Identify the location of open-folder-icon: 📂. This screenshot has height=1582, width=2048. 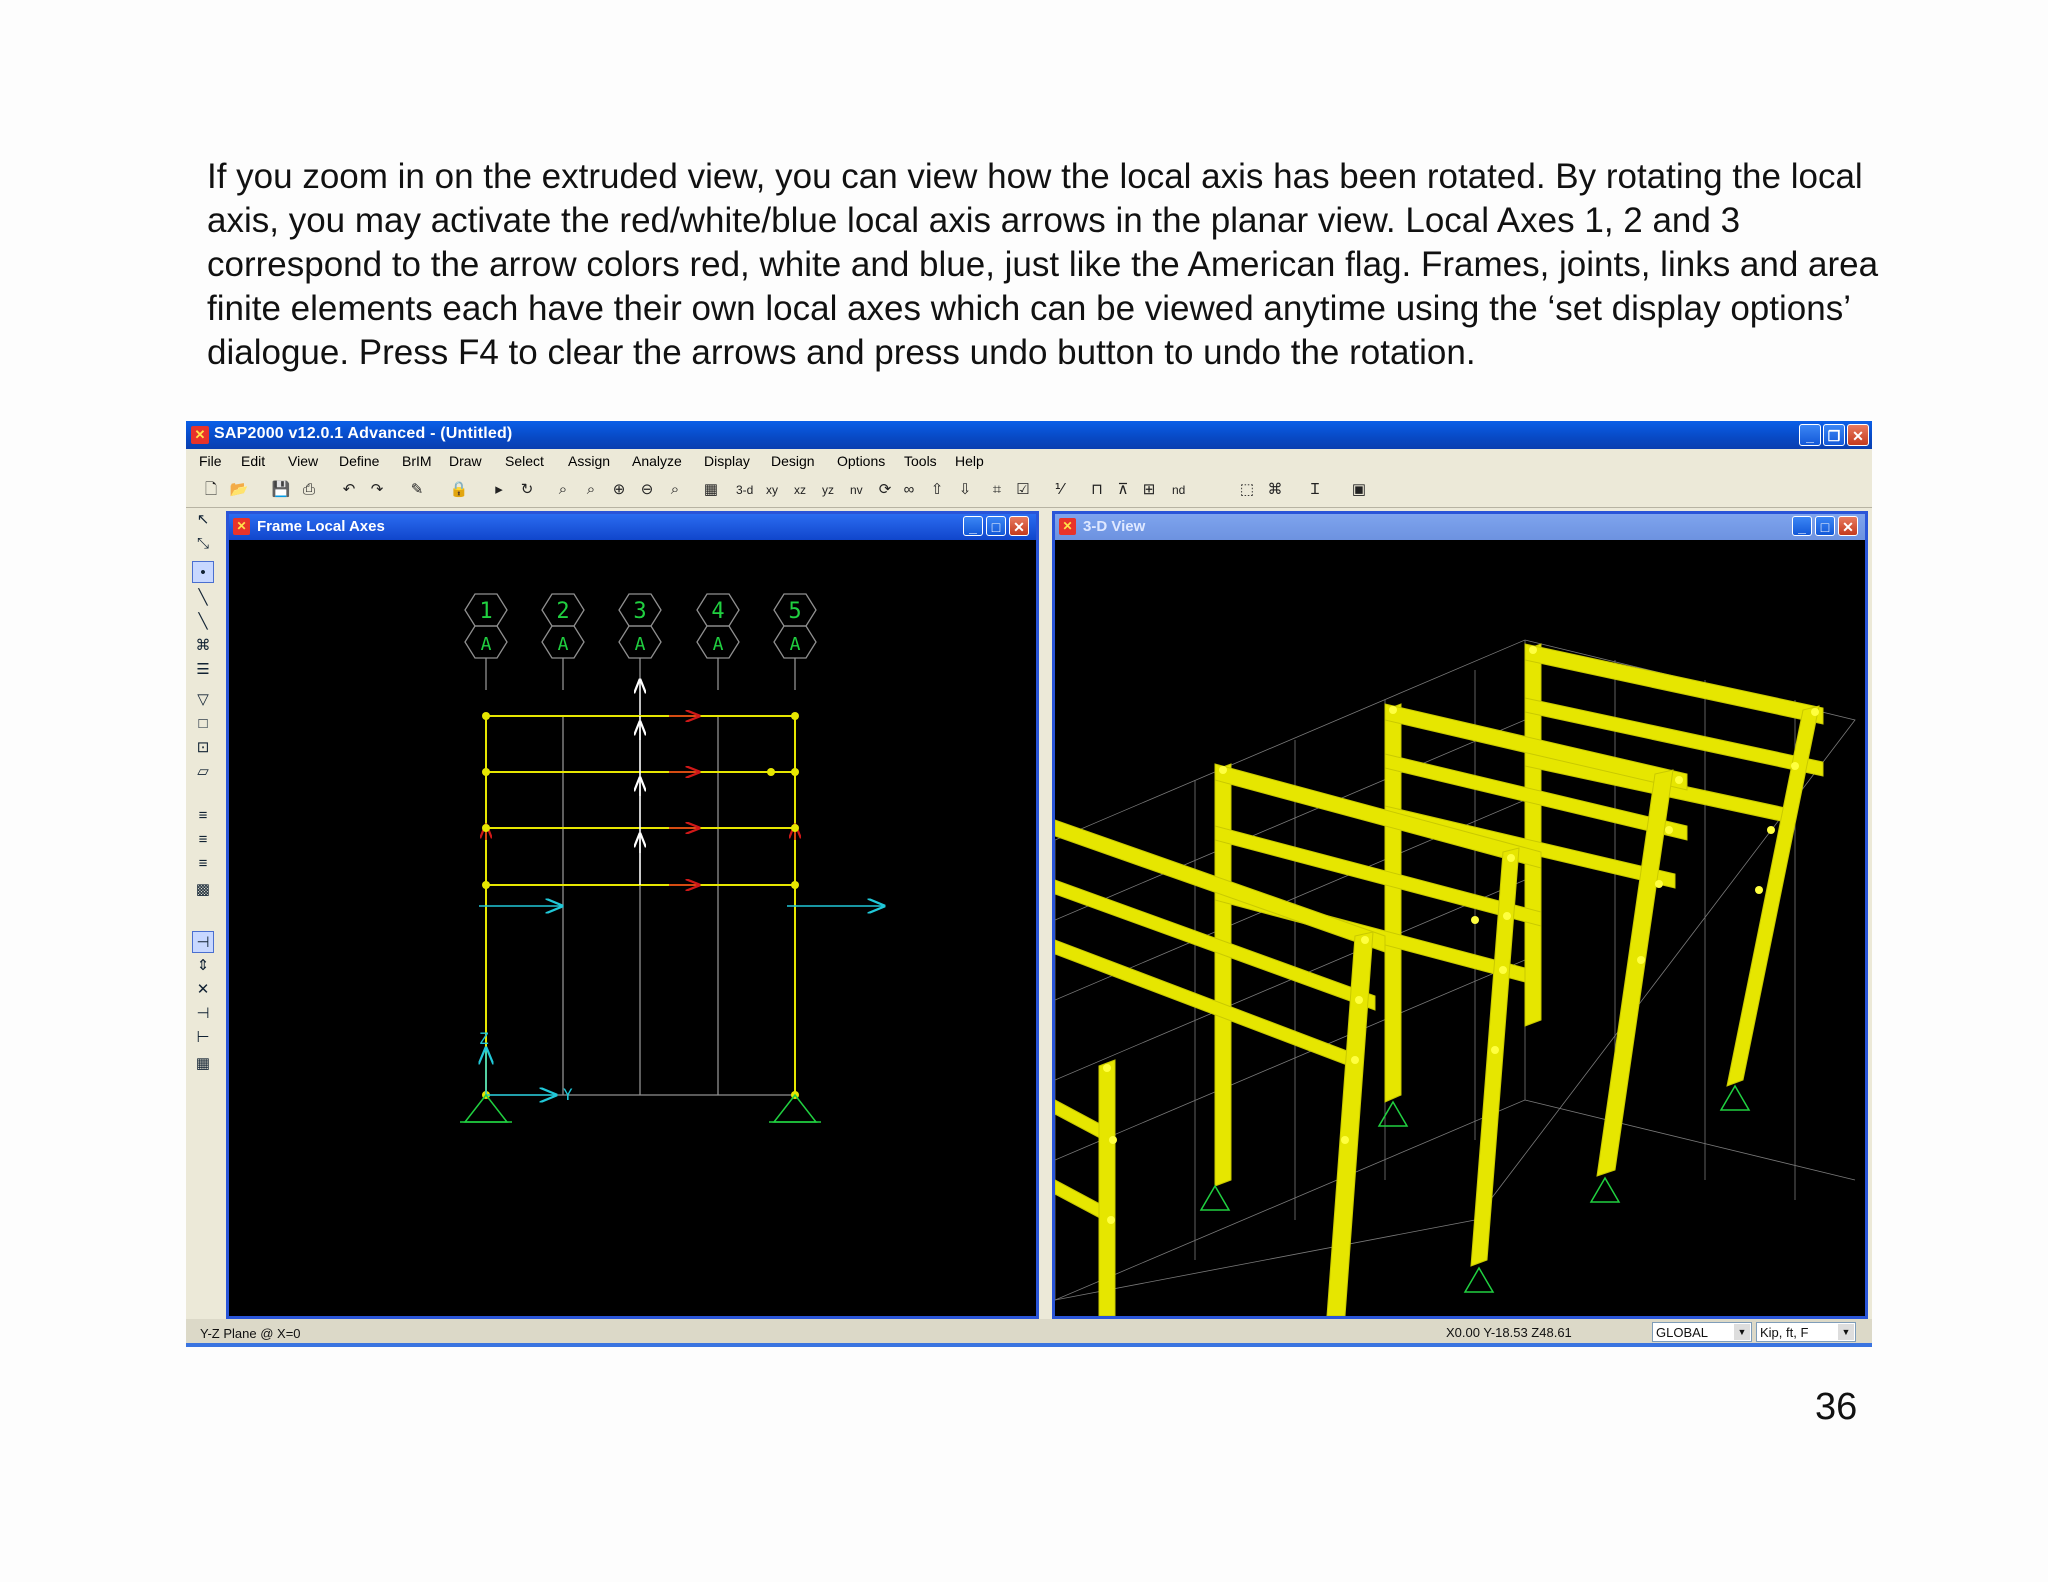
(239, 490).